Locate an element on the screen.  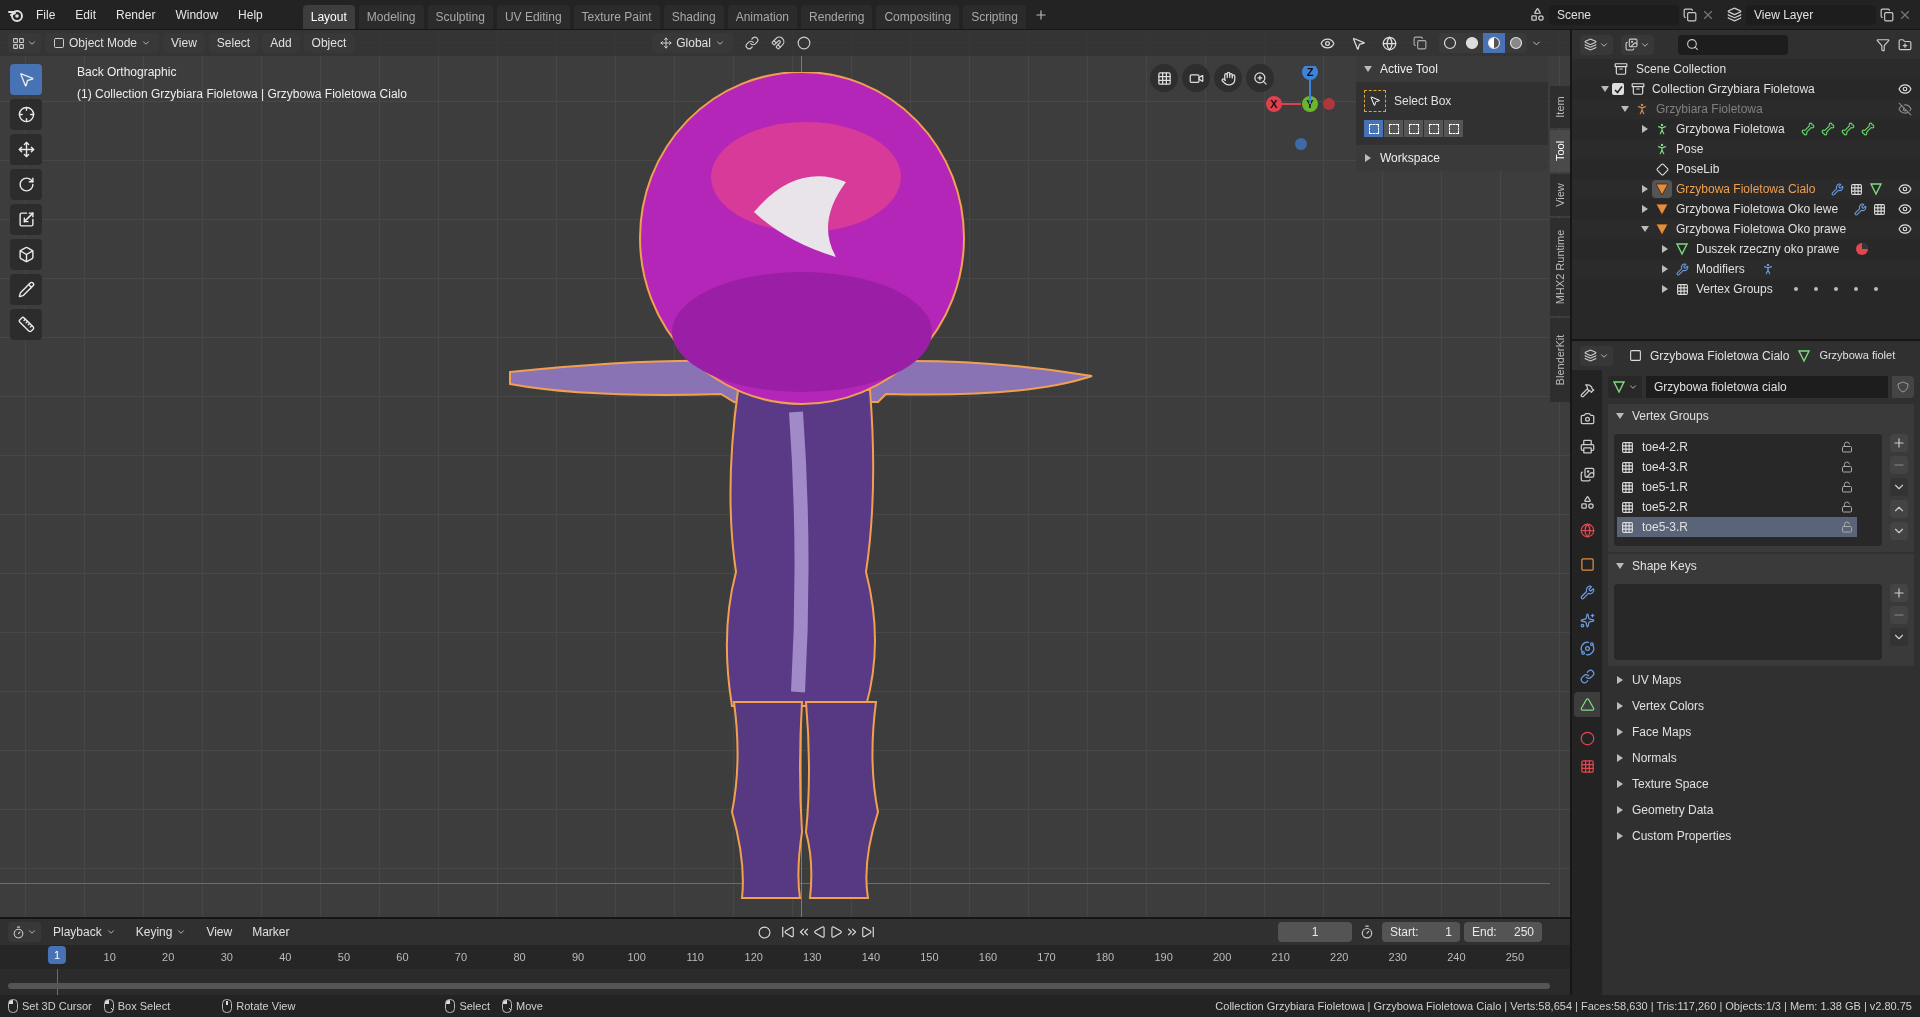
transform-tool-button is located at coordinates (26, 254).